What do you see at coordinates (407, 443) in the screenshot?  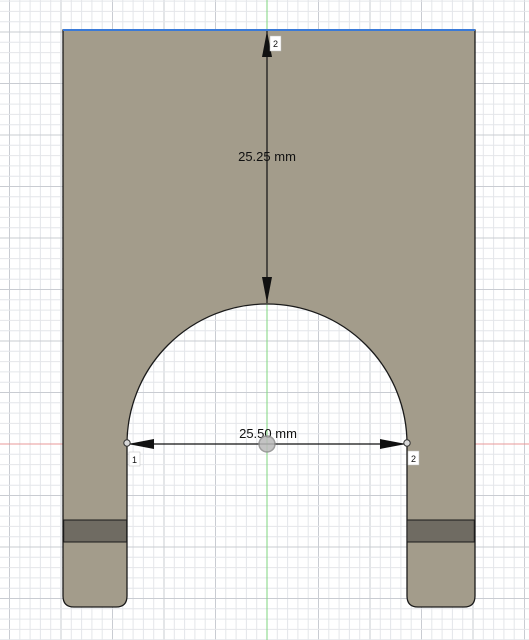 I see `sketch-point-right-icon` at bounding box center [407, 443].